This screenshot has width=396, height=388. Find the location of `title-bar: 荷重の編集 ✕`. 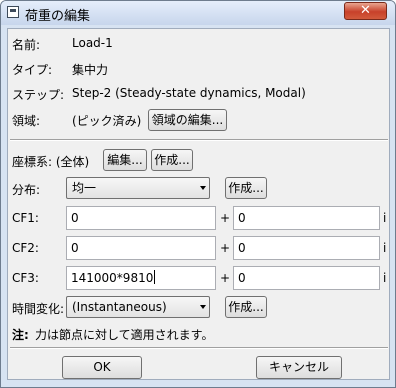

title-bar: 荷重の編集 ✕ is located at coordinates (198, 13).